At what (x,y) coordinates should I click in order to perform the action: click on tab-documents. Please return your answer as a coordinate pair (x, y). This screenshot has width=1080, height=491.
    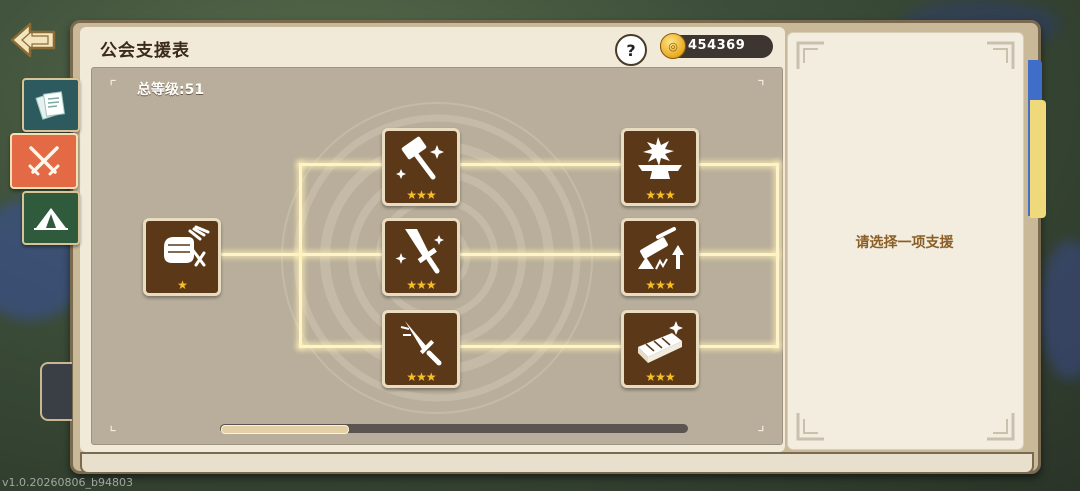
    Looking at the image, I should click on (51, 105).